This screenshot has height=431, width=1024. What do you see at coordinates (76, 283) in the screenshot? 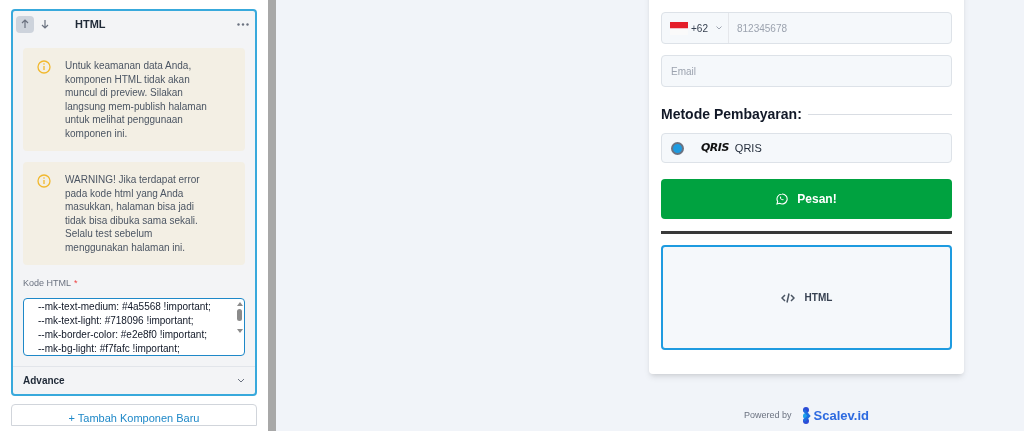
I see `required-mark: *` at bounding box center [76, 283].